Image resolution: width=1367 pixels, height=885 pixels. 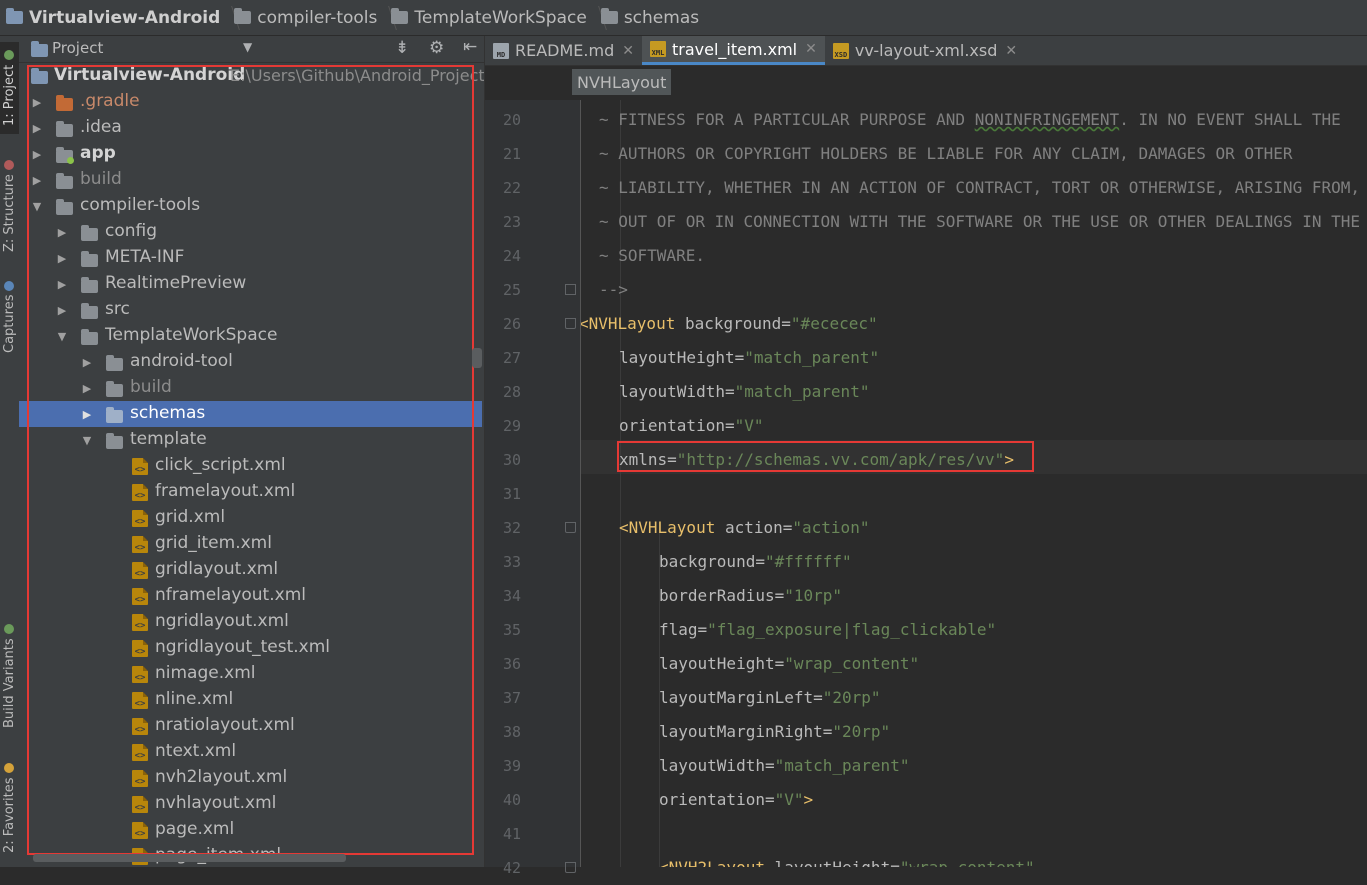 What do you see at coordinates (511, 528) in the screenshot?
I see `line-number: 32` at bounding box center [511, 528].